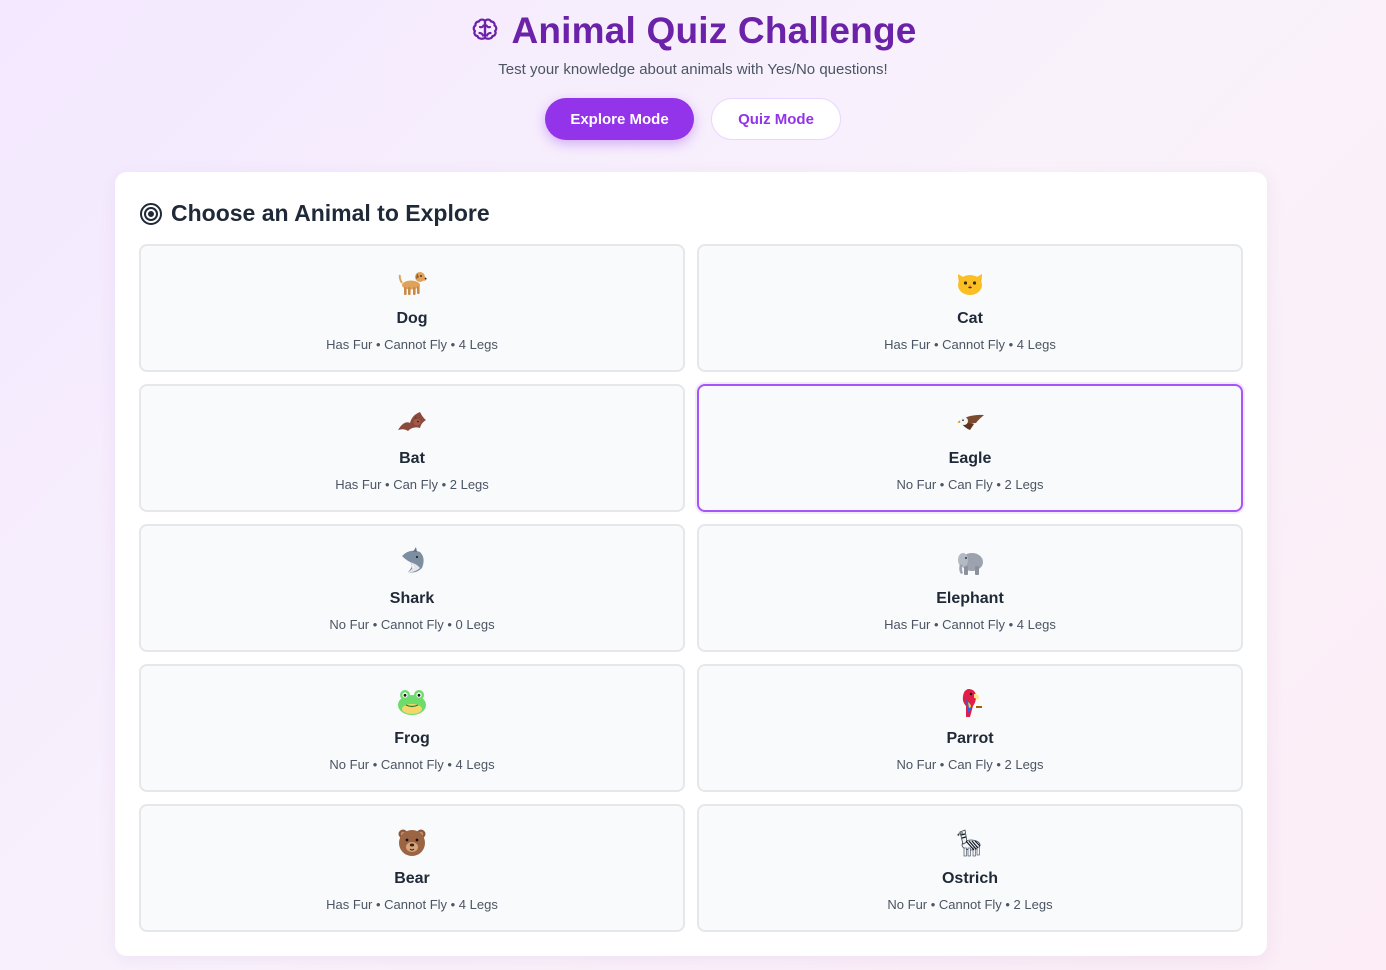 This screenshot has width=1386, height=970. What do you see at coordinates (151, 214) in the screenshot?
I see `target-icon` at bounding box center [151, 214].